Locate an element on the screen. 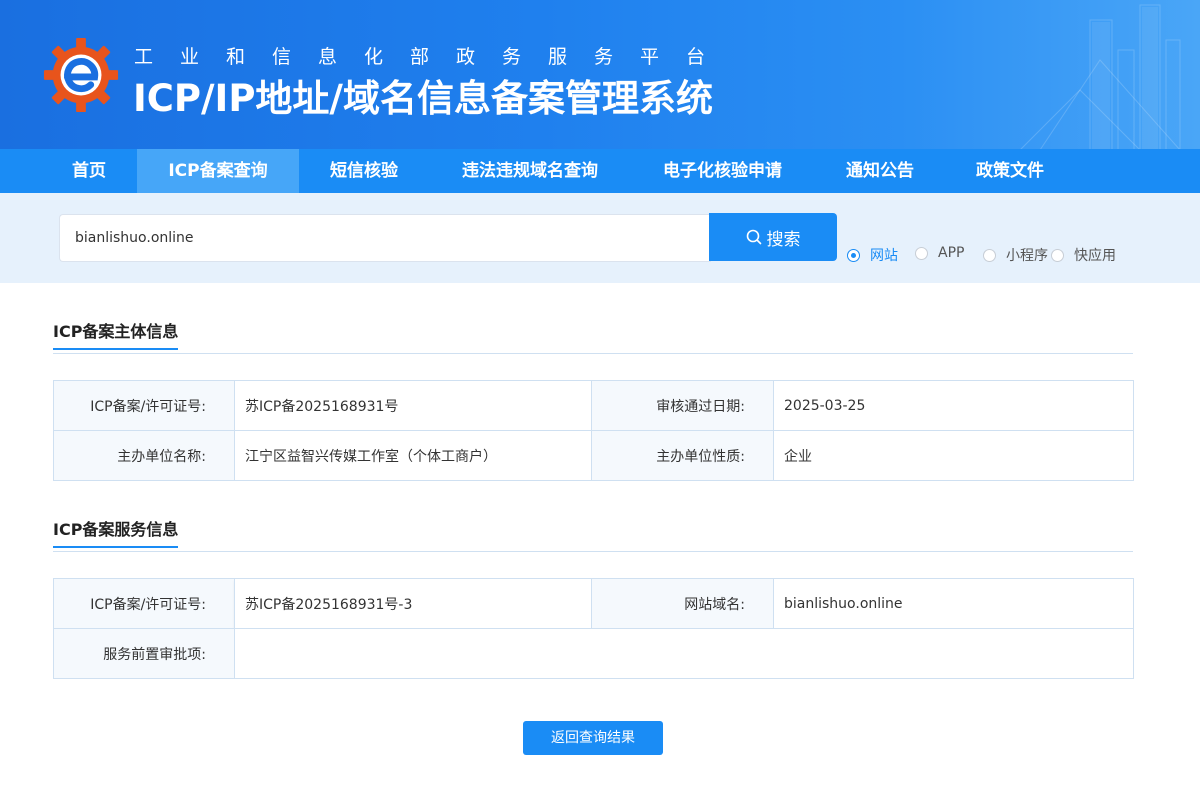 This screenshot has width=1200, height=807. search-icon is located at coordinates (753, 237).